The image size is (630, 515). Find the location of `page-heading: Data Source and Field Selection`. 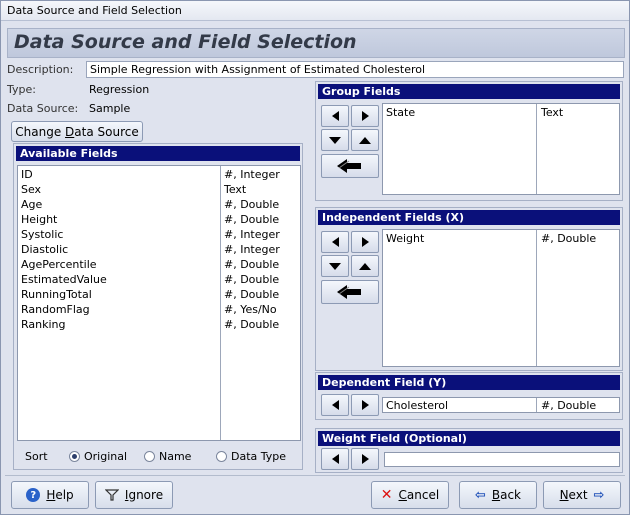

page-heading: Data Source and Field Selection is located at coordinates (316, 43).